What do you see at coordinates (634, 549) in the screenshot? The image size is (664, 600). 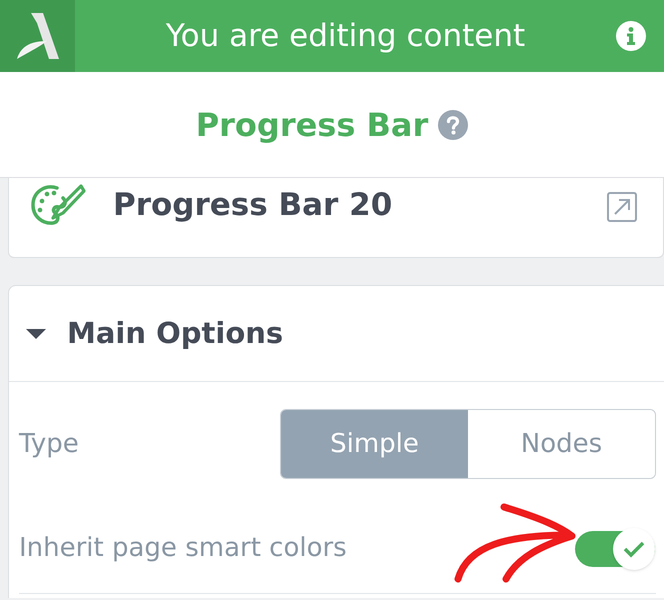 I see `check-icon` at bounding box center [634, 549].